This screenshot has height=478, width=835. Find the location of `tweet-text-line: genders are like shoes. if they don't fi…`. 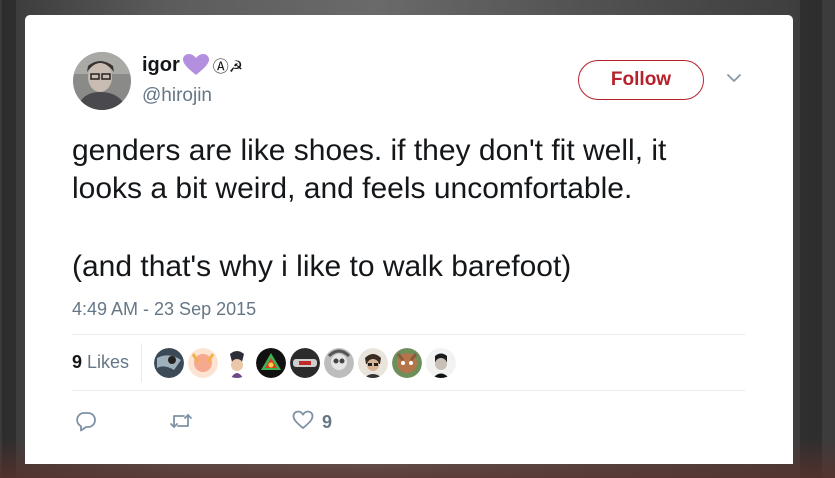

tweet-text-line: genders are like shoes. if they don't fi… is located at coordinates (369, 150).